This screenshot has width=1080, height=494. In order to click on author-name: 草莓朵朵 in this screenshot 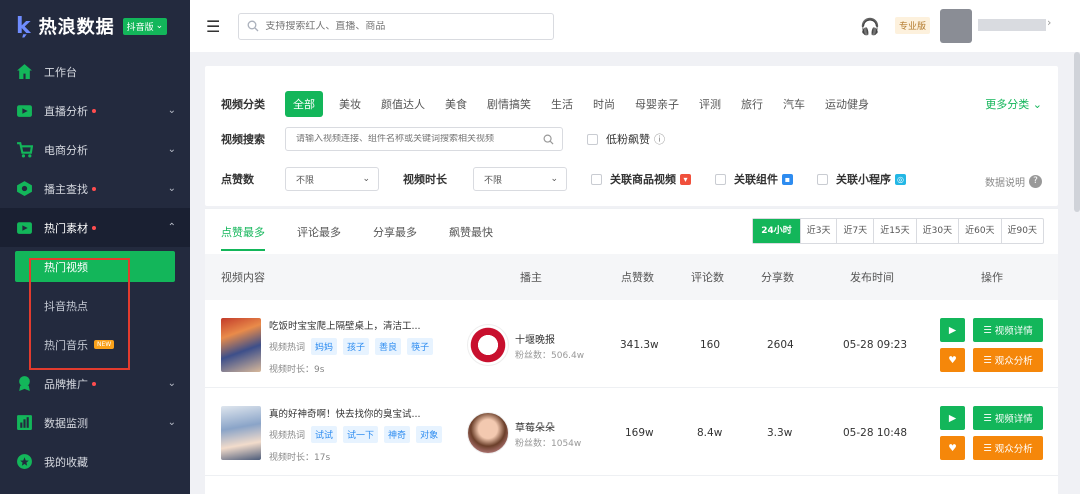, I will do `click(535, 426)`.